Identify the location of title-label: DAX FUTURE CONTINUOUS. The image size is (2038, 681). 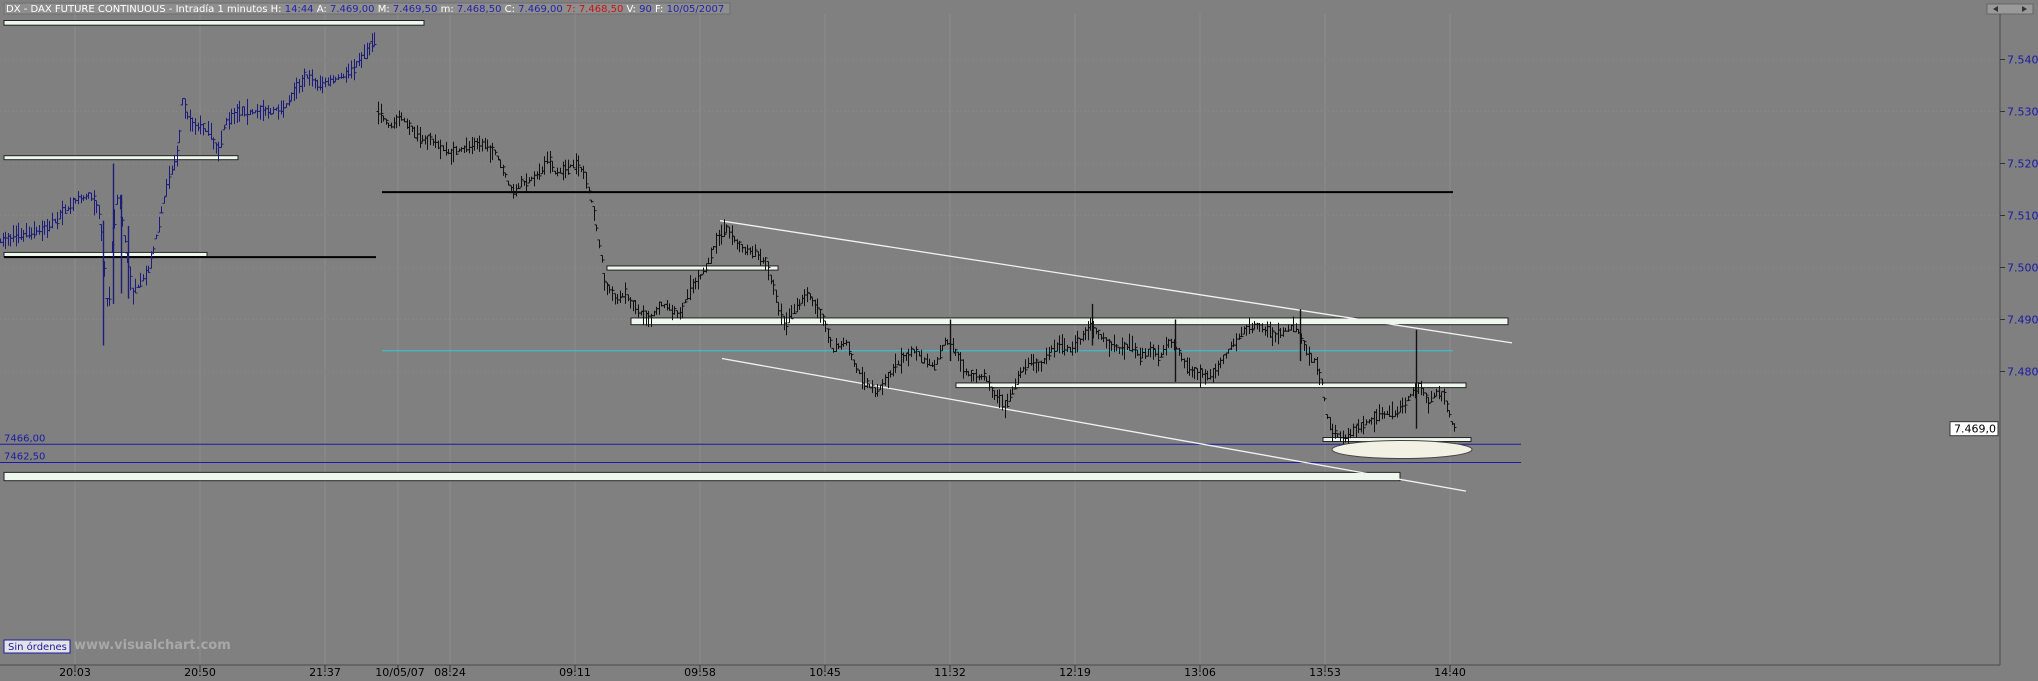
(98, 9).